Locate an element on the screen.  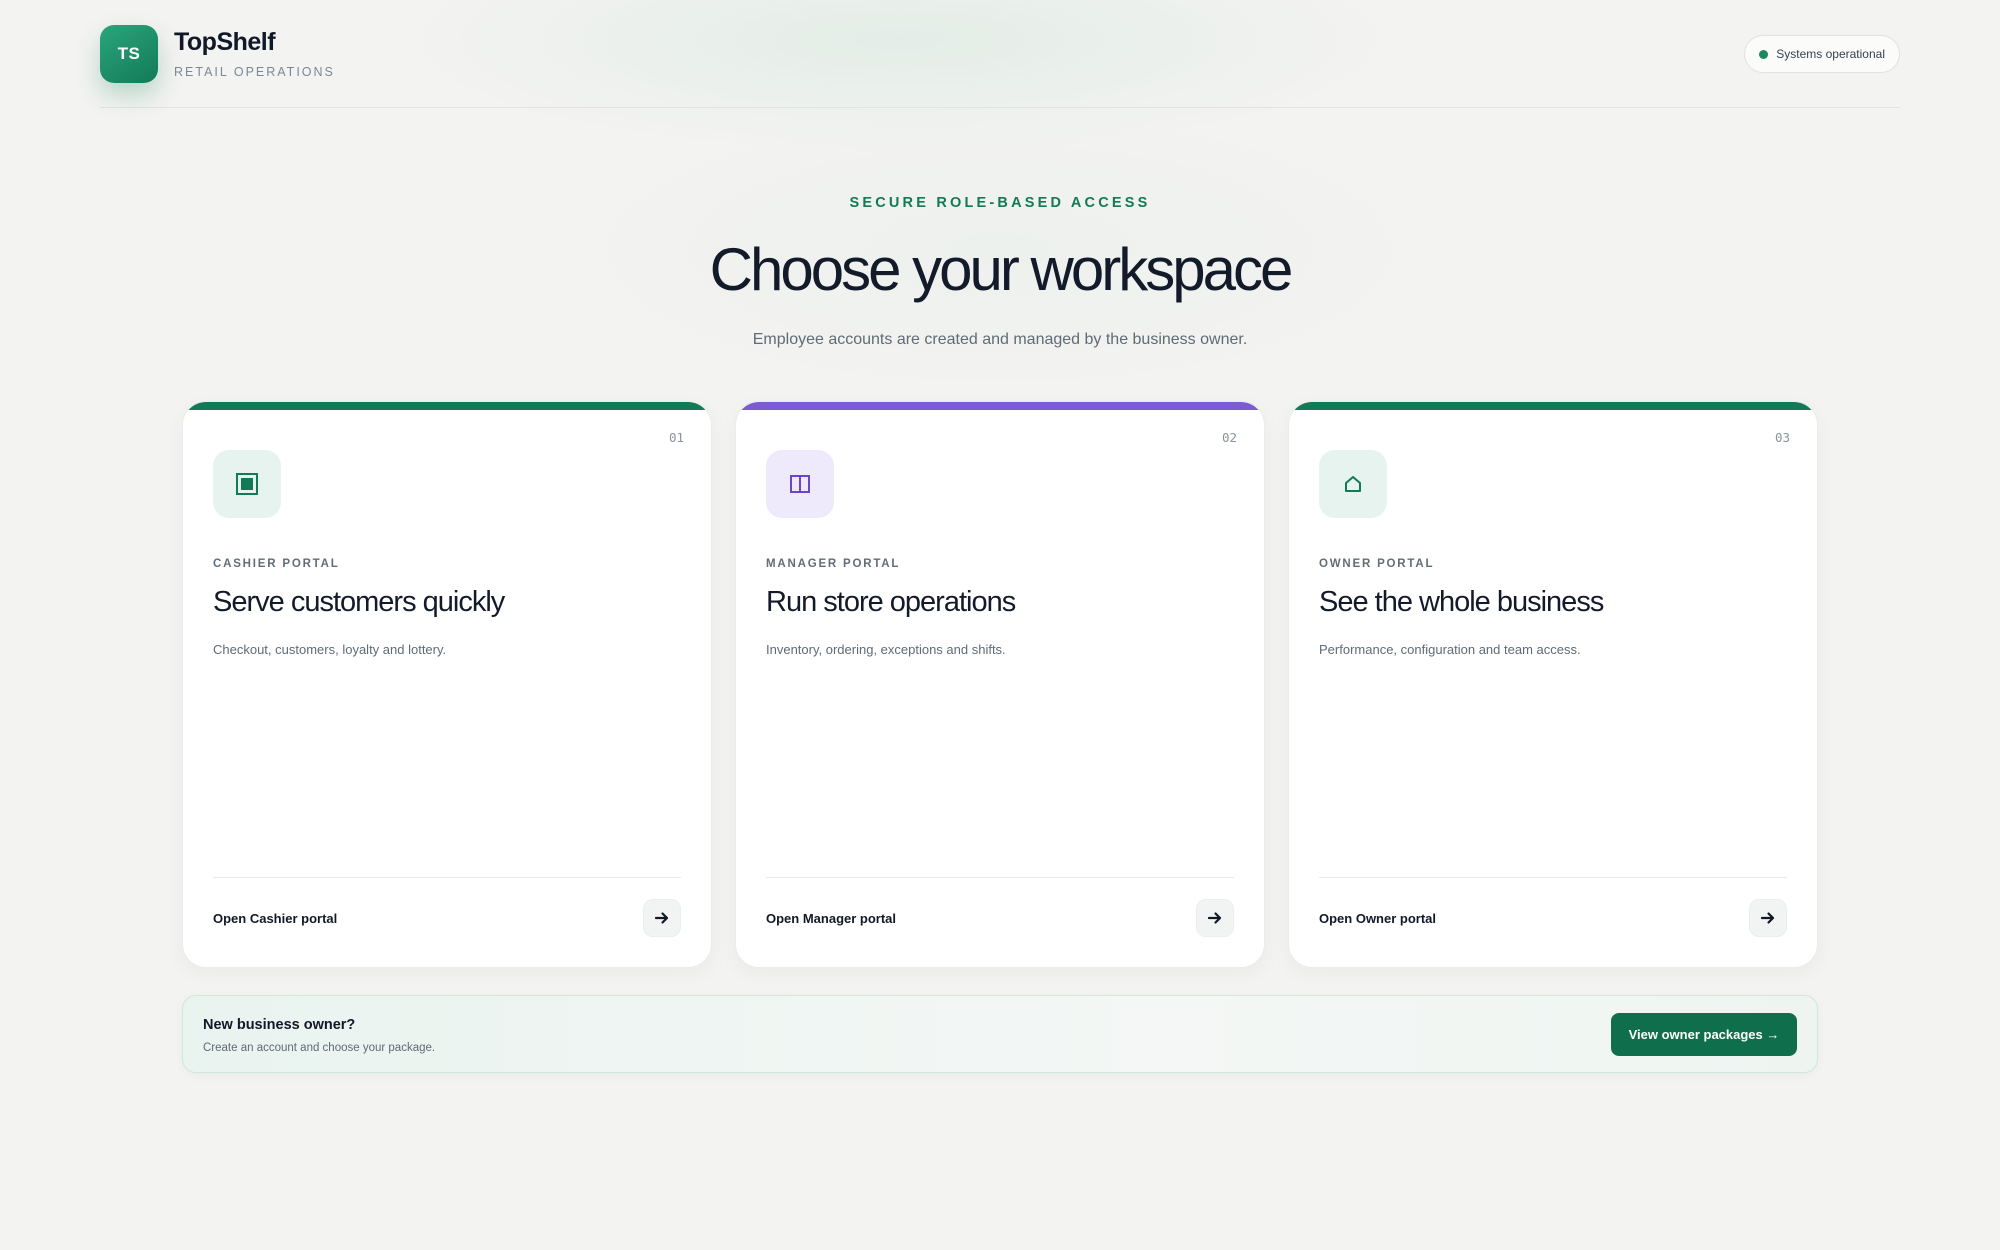
columns-icon-glyph is located at coordinates (800, 484).